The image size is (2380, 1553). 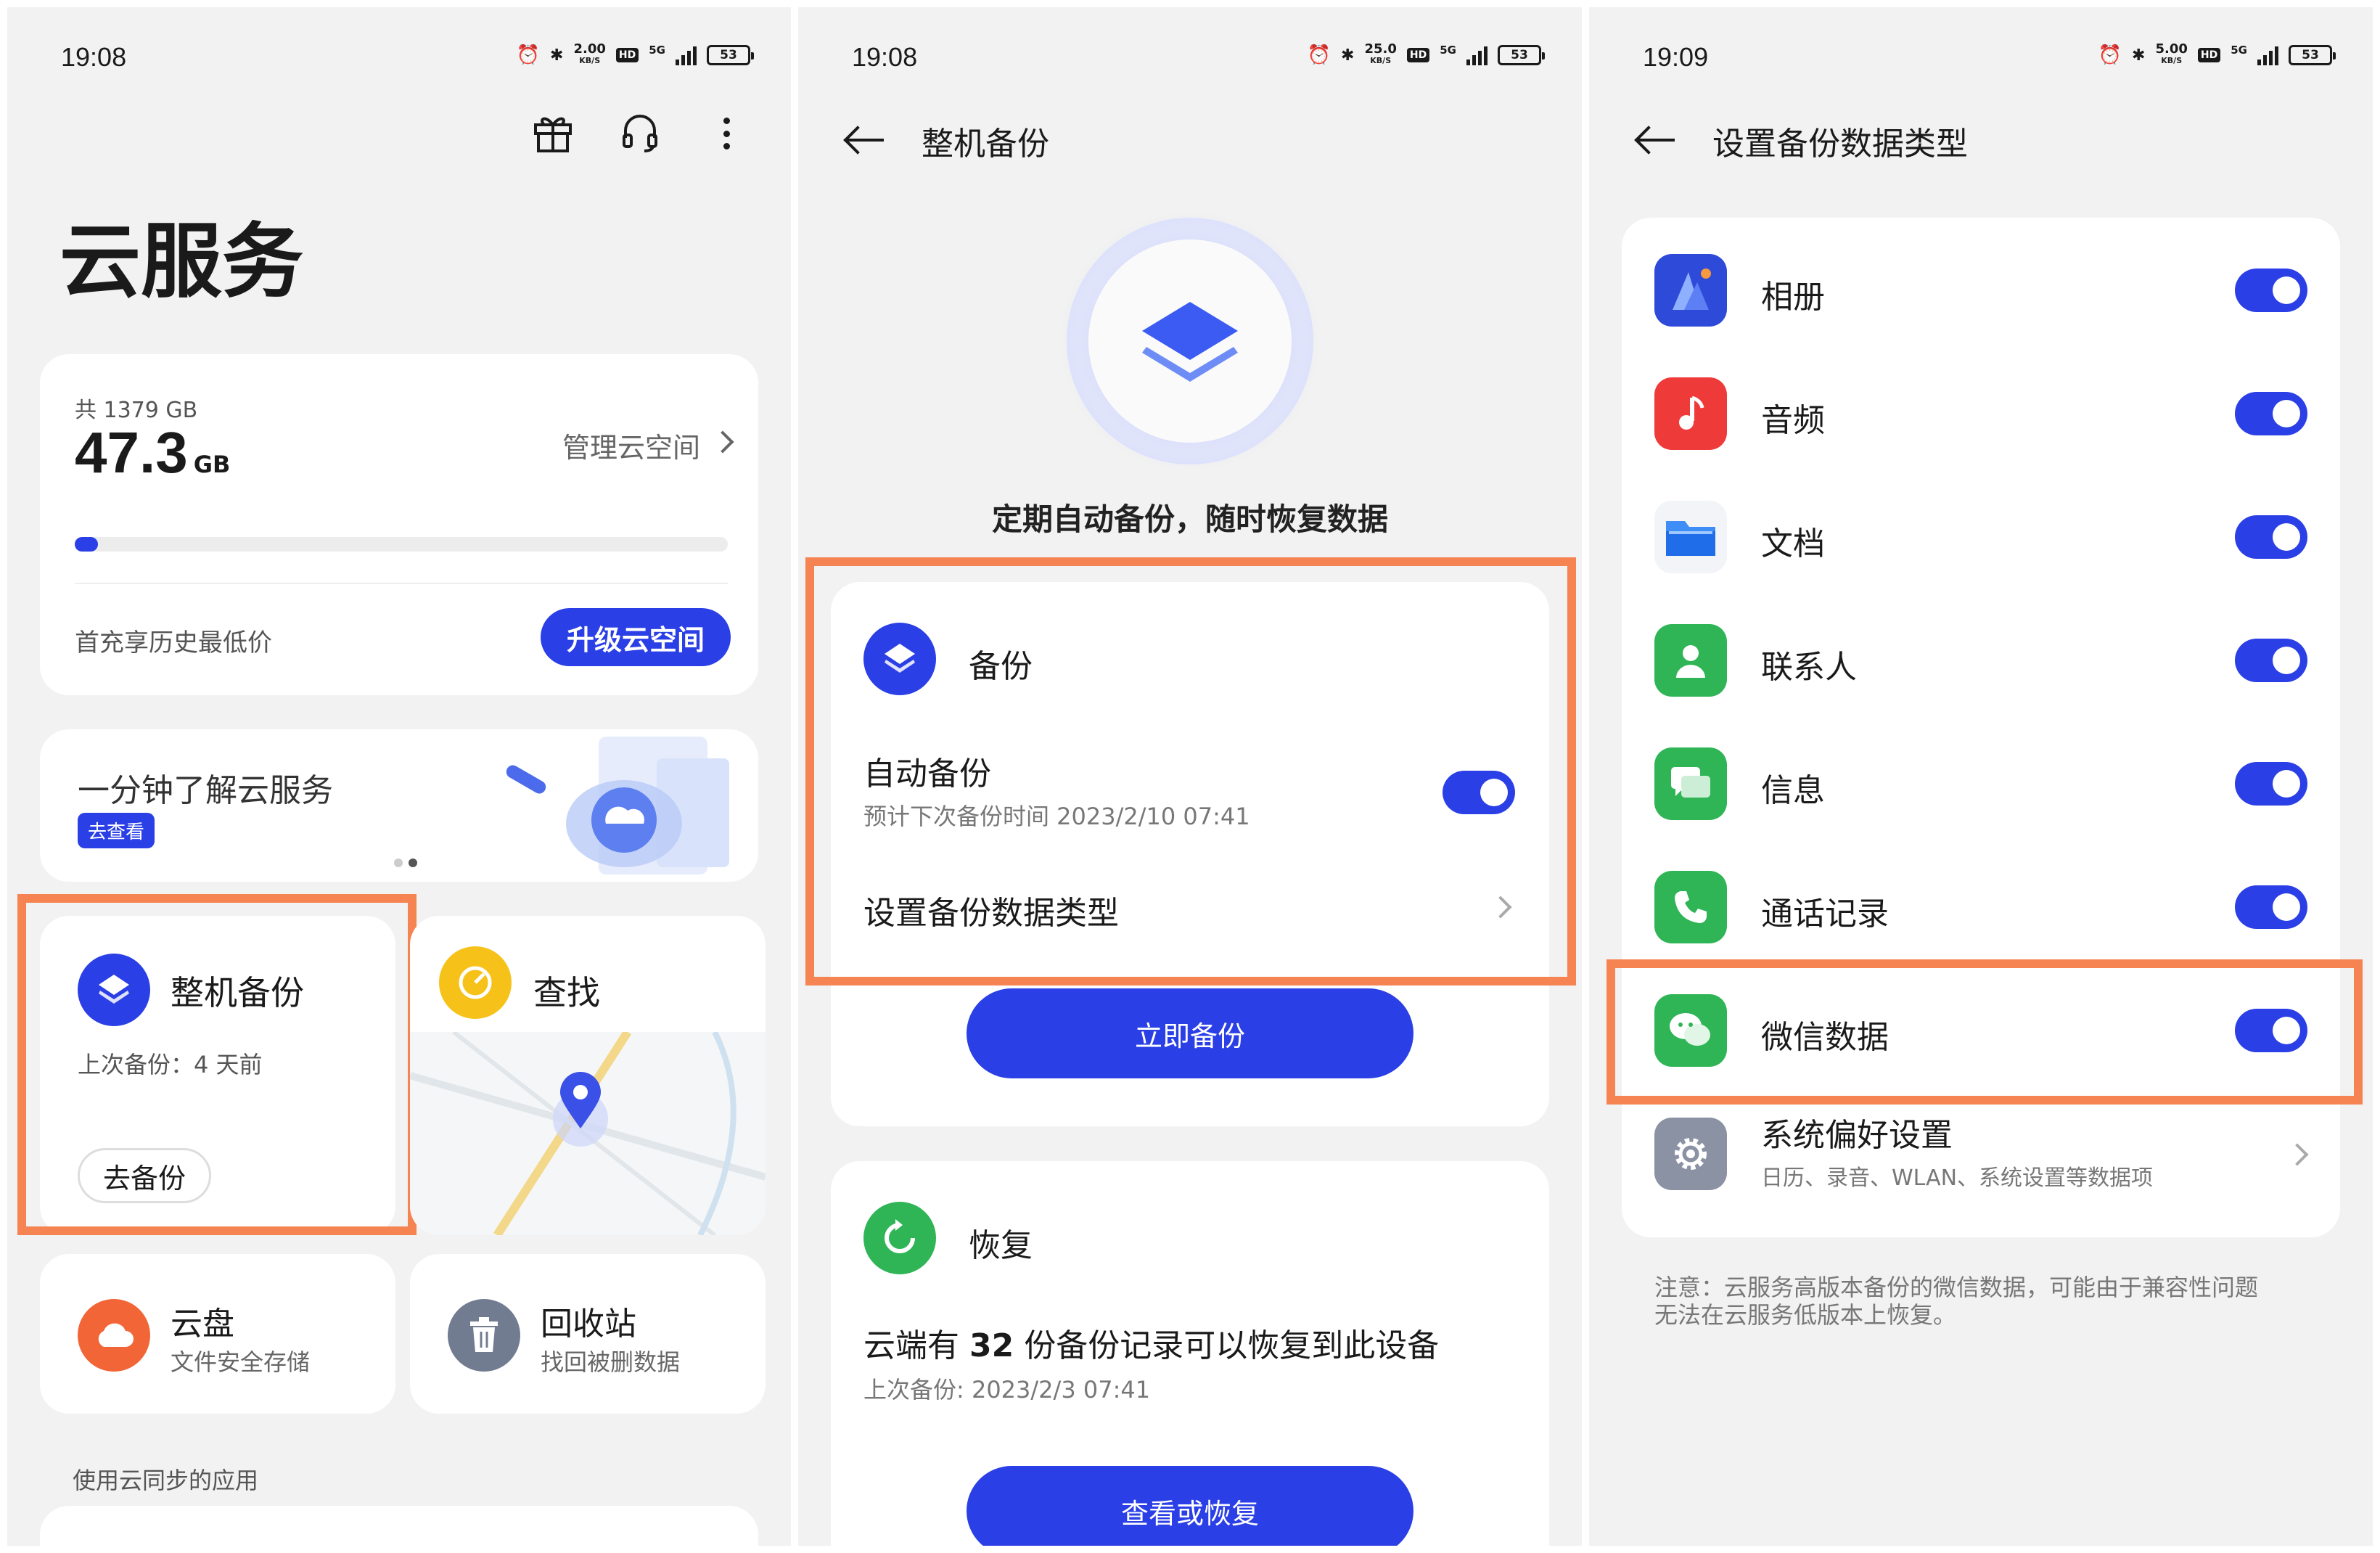 What do you see at coordinates (2271, 661) in the screenshot?
I see `toggle-contacts` at bounding box center [2271, 661].